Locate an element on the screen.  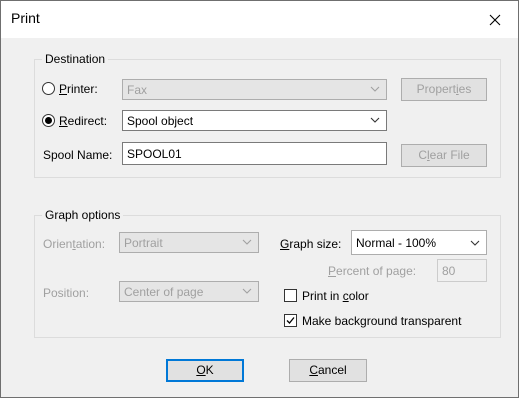
position-select-value: Center of page is located at coordinates (164, 292).